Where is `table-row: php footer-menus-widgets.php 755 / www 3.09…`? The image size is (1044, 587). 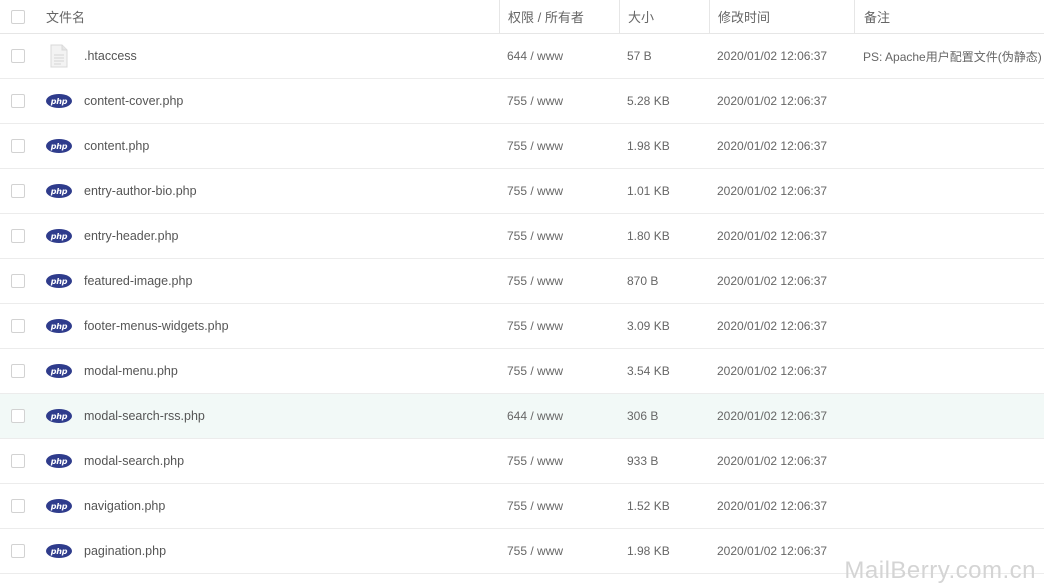
table-row: php footer-menus-widgets.php 755 / www 3.09… is located at coordinates (522, 326).